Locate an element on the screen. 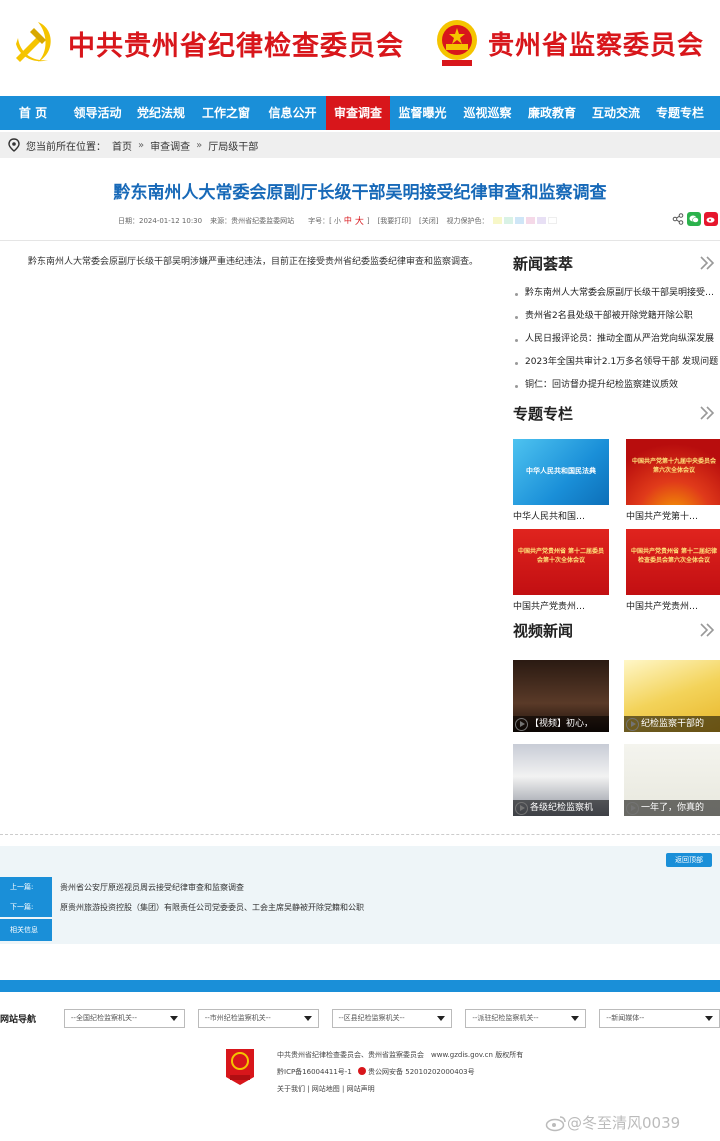  nav-info-public: 信息公开 is located at coordinates (292, 113).